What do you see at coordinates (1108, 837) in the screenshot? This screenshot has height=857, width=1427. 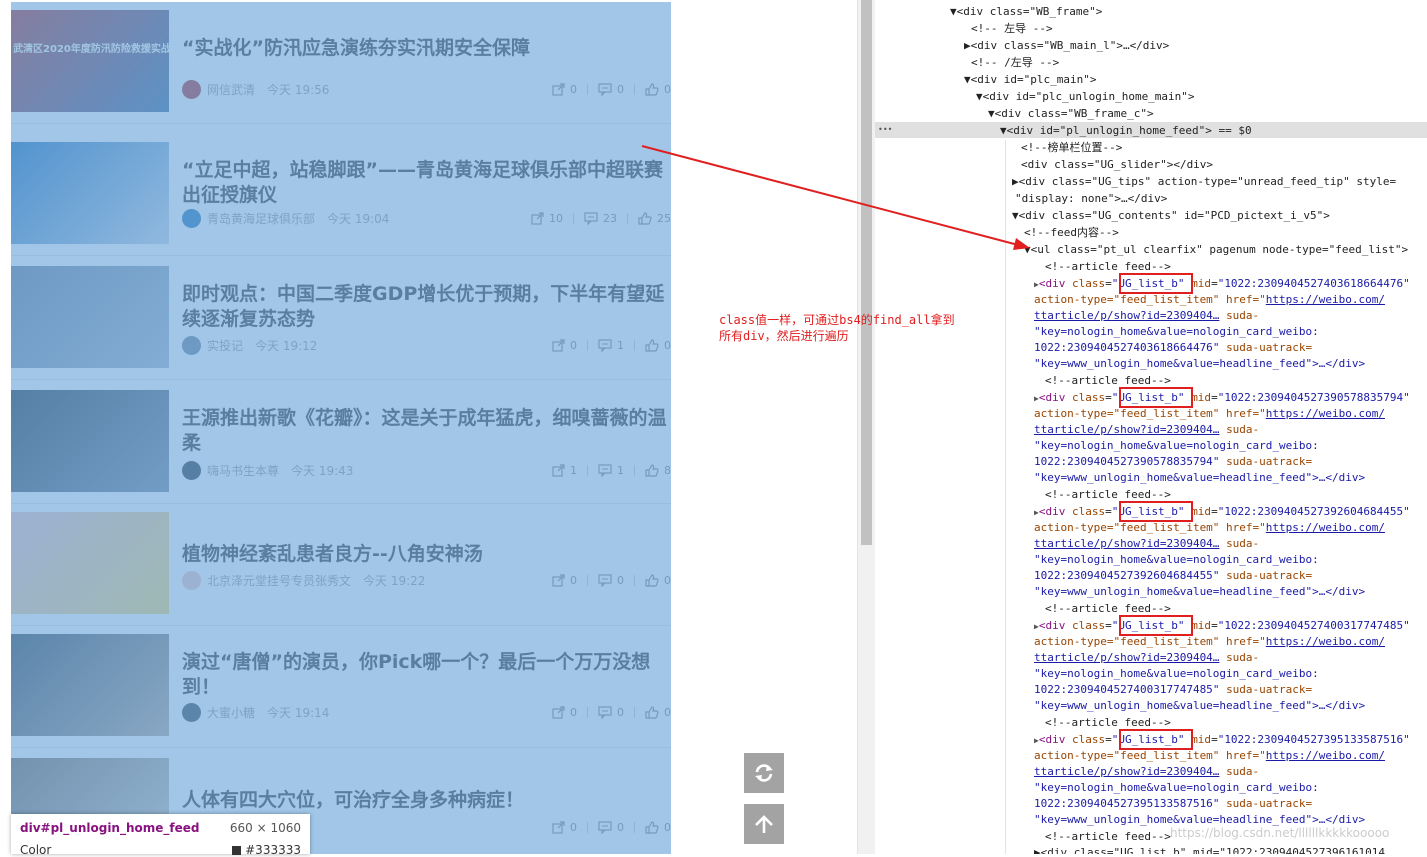 I see `dom-comment: <!--article feed-->` at bounding box center [1108, 837].